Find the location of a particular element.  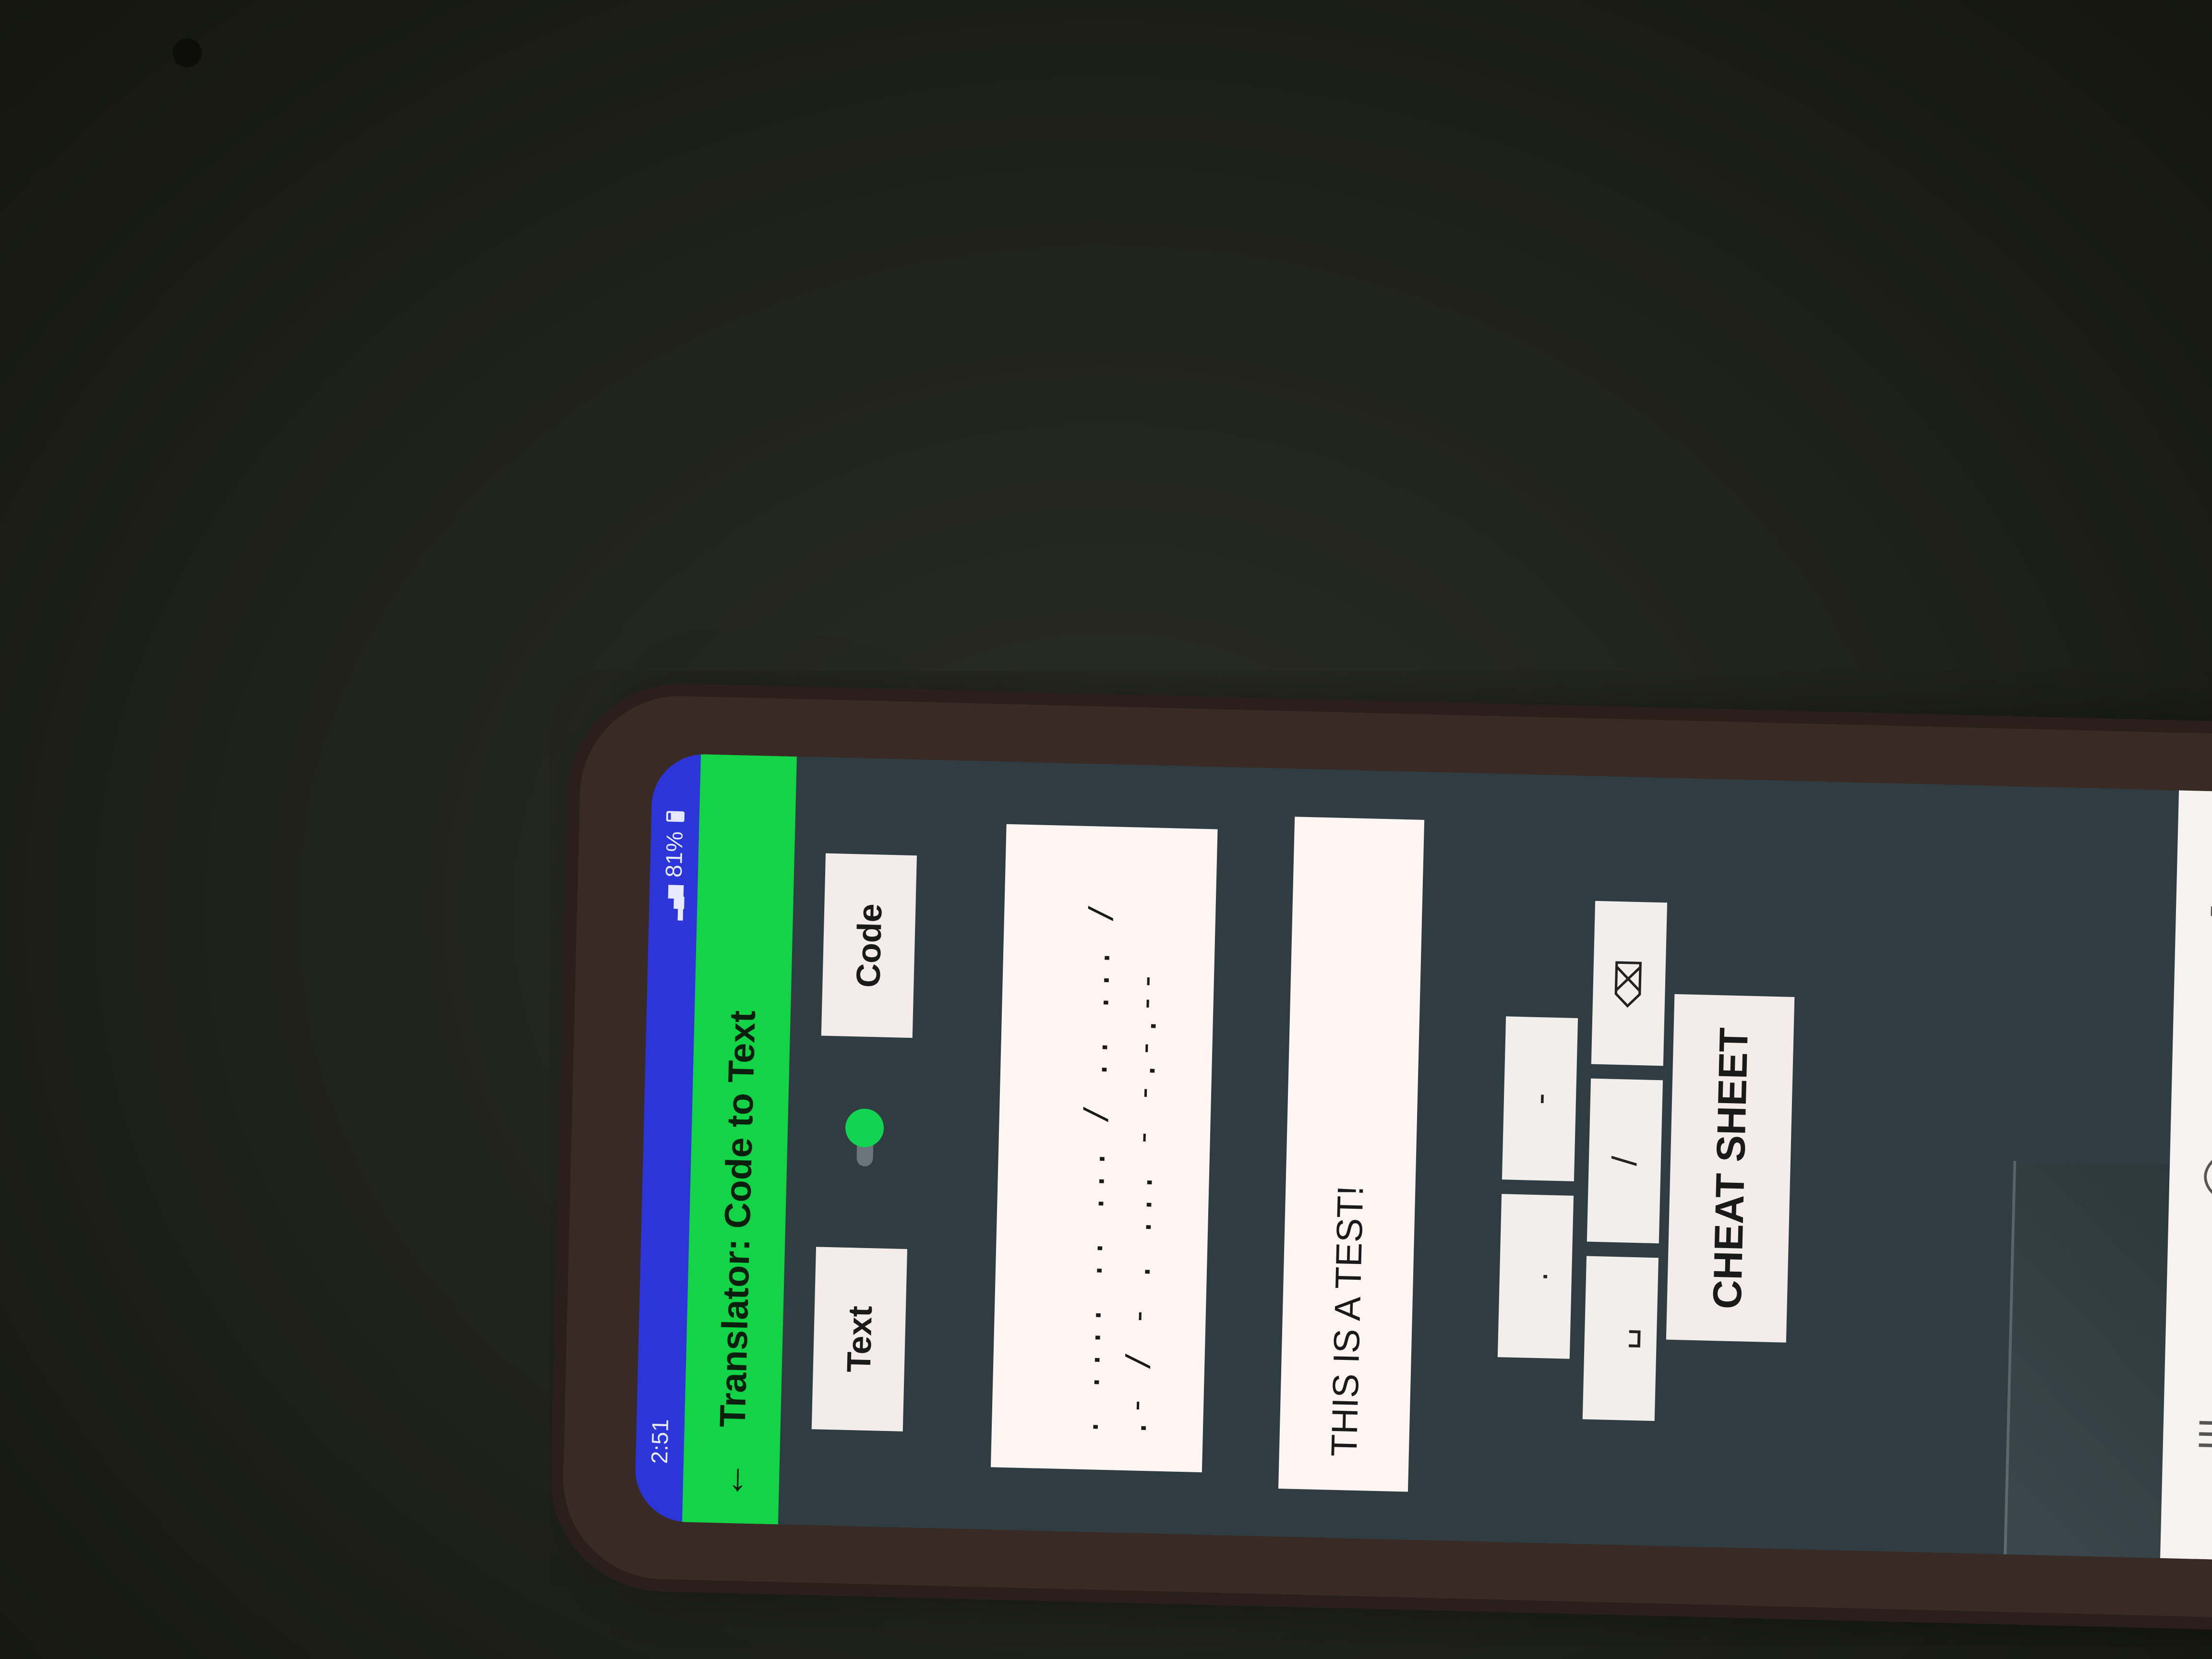

table-spot is located at coordinates (188, 52).